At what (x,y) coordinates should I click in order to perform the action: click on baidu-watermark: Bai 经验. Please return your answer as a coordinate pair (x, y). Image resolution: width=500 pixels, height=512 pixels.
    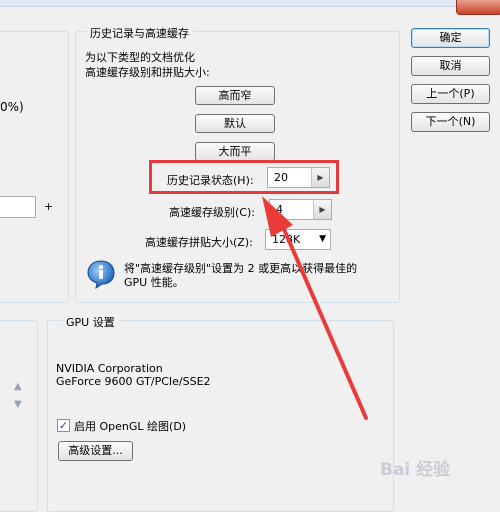
    Looking at the image, I should click on (415, 470).